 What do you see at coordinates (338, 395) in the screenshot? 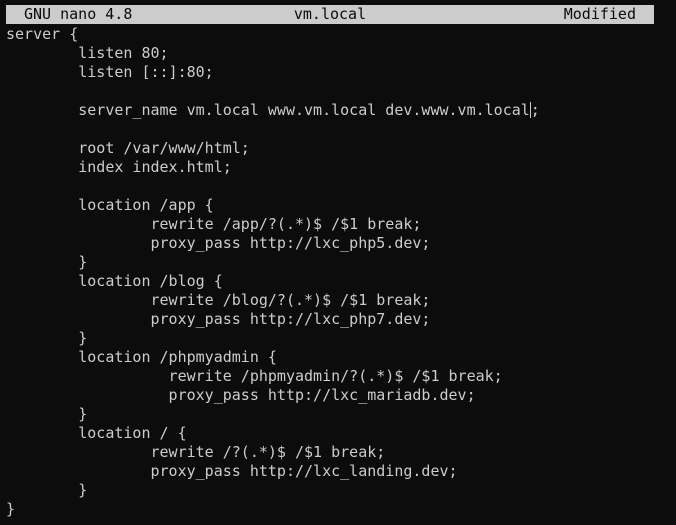
I see `editor-line: proxy_pass http://lxc_mariadb.dev;` at bounding box center [338, 395].